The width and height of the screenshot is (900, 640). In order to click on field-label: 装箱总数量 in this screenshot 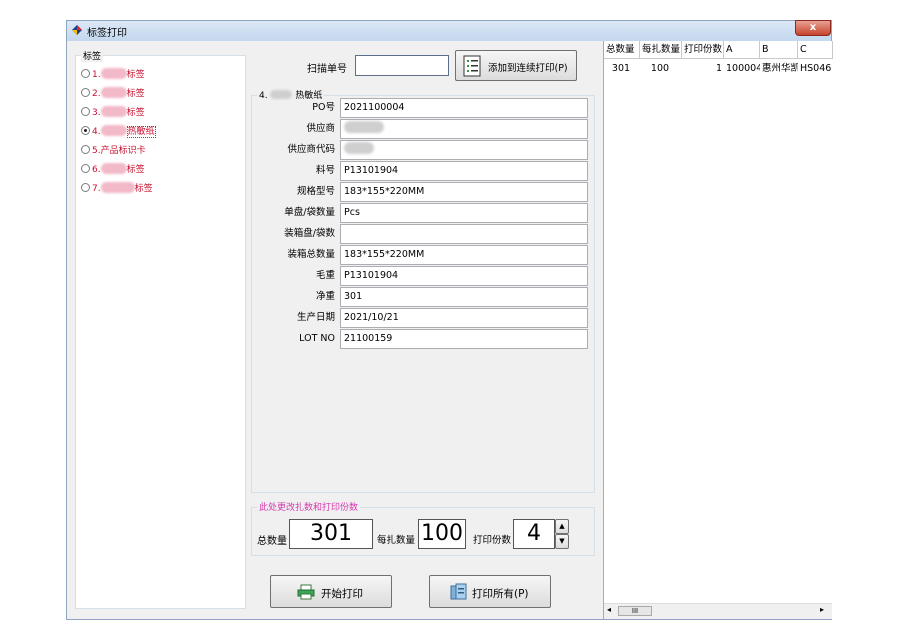, I will do `click(311, 254)`.